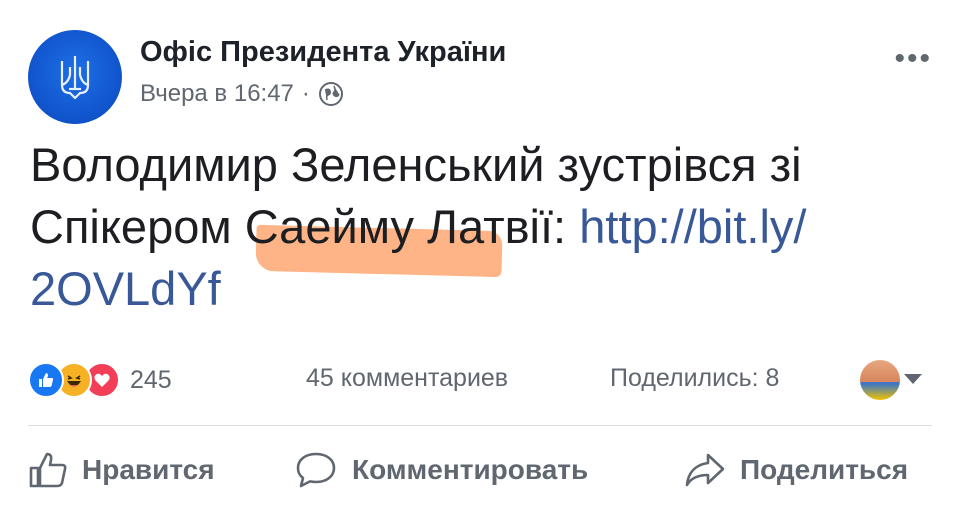  I want to click on like-reaction-icon, so click(46, 380).